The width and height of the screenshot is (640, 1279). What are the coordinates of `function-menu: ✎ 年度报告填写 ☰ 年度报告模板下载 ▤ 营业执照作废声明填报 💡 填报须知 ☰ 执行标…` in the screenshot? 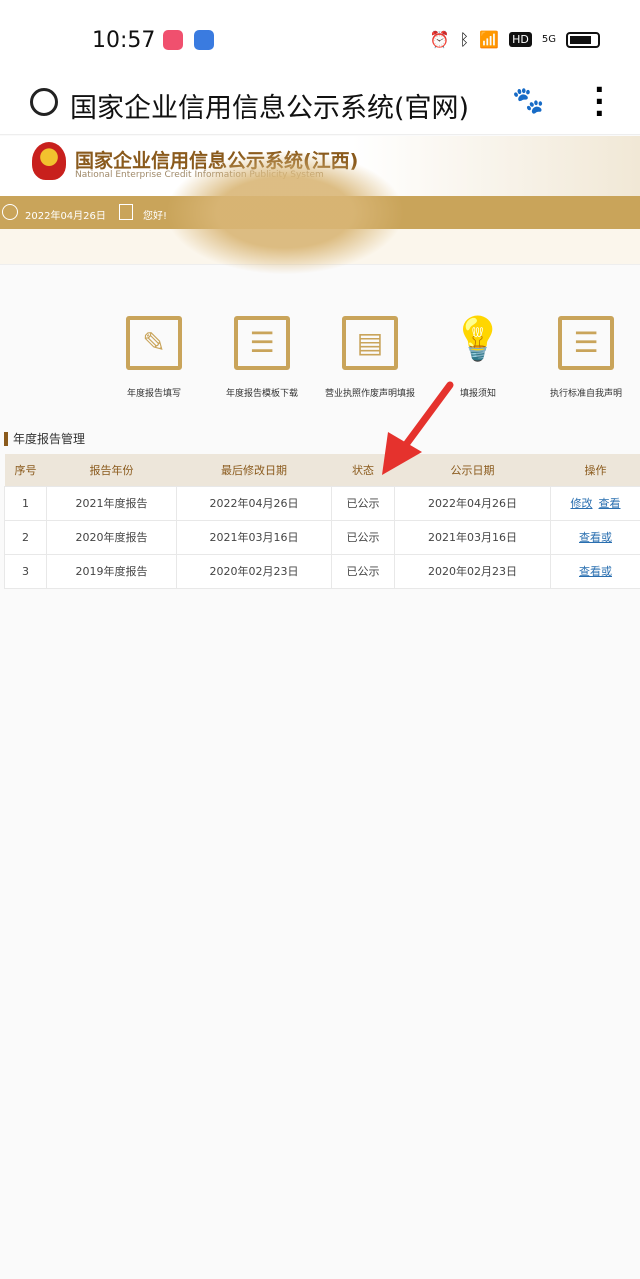 It's located at (370, 357).